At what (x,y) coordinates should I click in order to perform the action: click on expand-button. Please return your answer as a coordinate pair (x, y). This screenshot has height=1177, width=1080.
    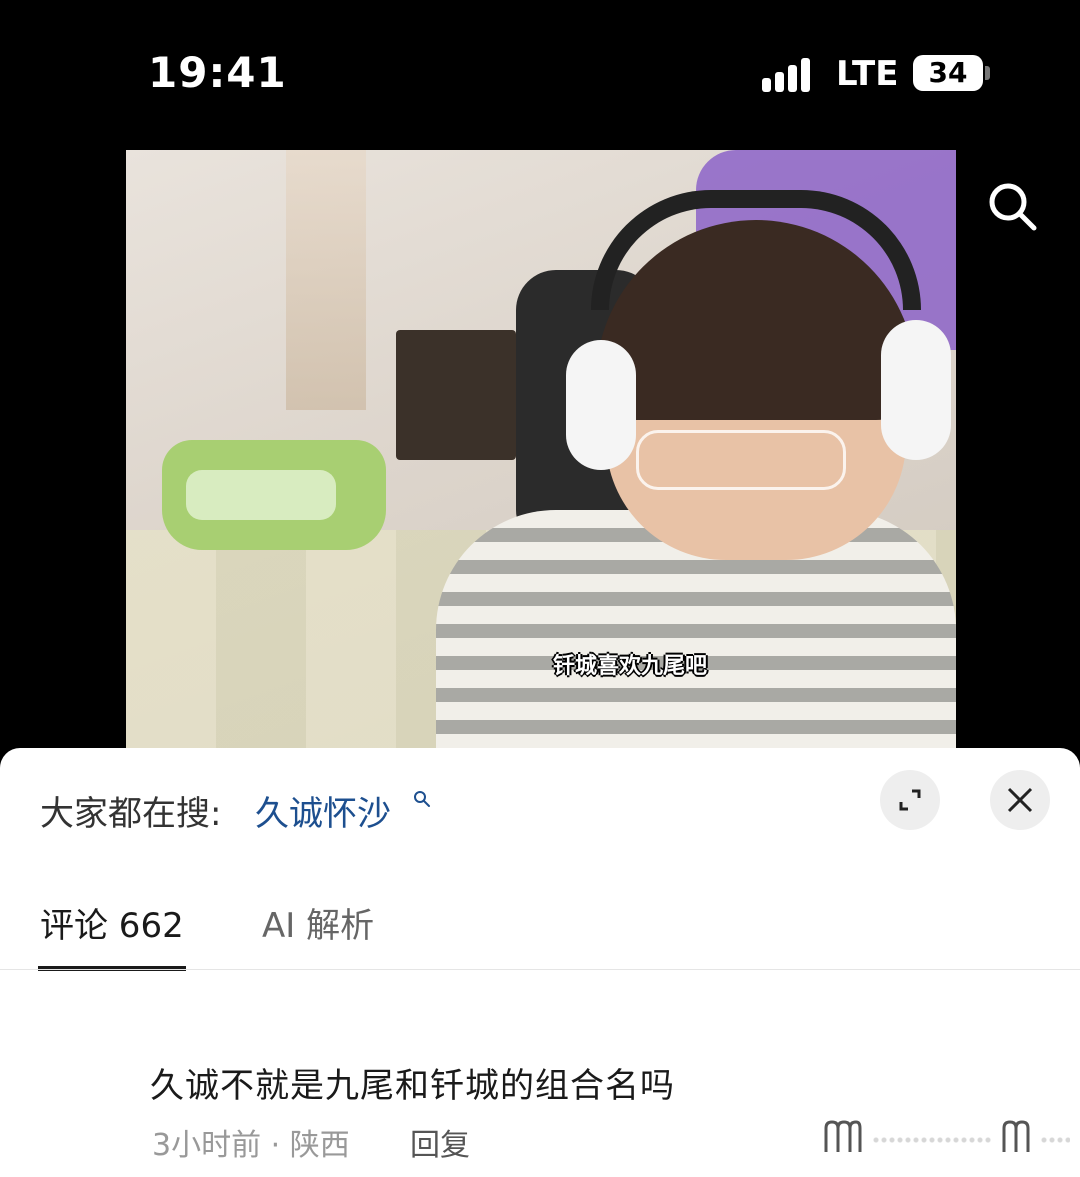
    Looking at the image, I should click on (910, 800).